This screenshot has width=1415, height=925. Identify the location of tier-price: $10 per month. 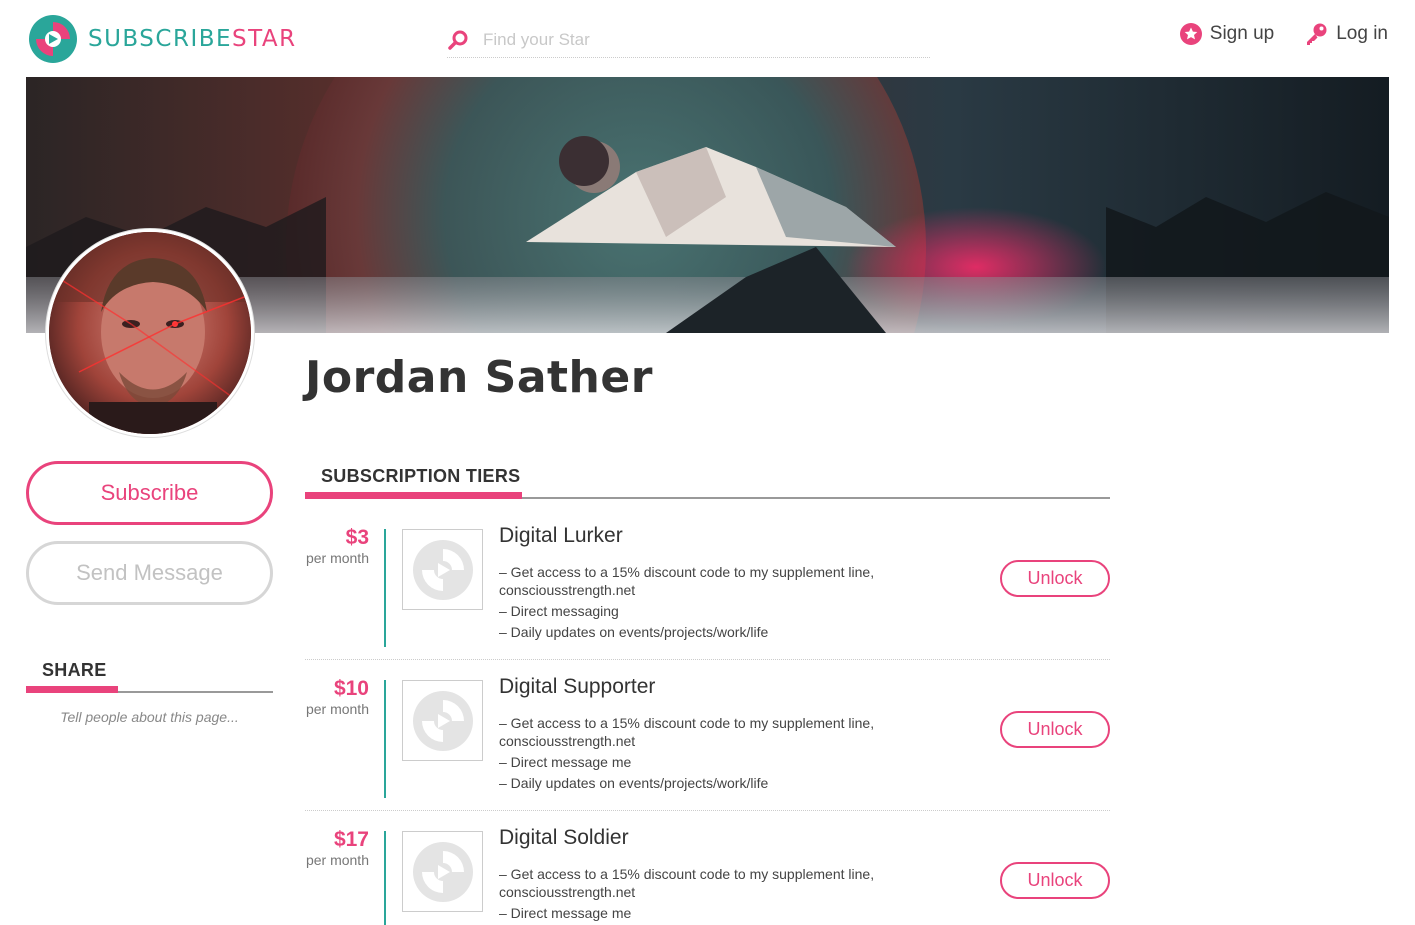
(337, 697).